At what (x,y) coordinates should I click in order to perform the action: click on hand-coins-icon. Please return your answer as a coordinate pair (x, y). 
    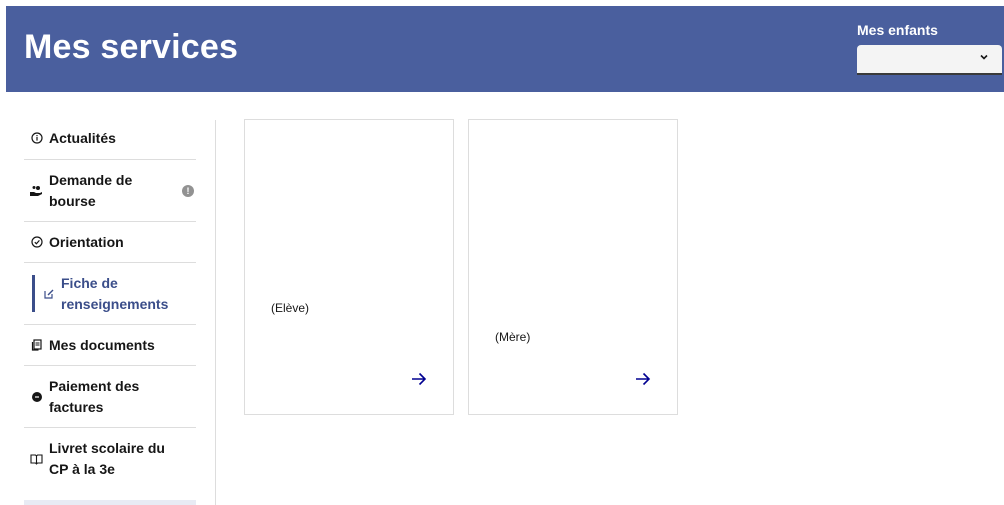
    Looking at the image, I should click on (36, 190).